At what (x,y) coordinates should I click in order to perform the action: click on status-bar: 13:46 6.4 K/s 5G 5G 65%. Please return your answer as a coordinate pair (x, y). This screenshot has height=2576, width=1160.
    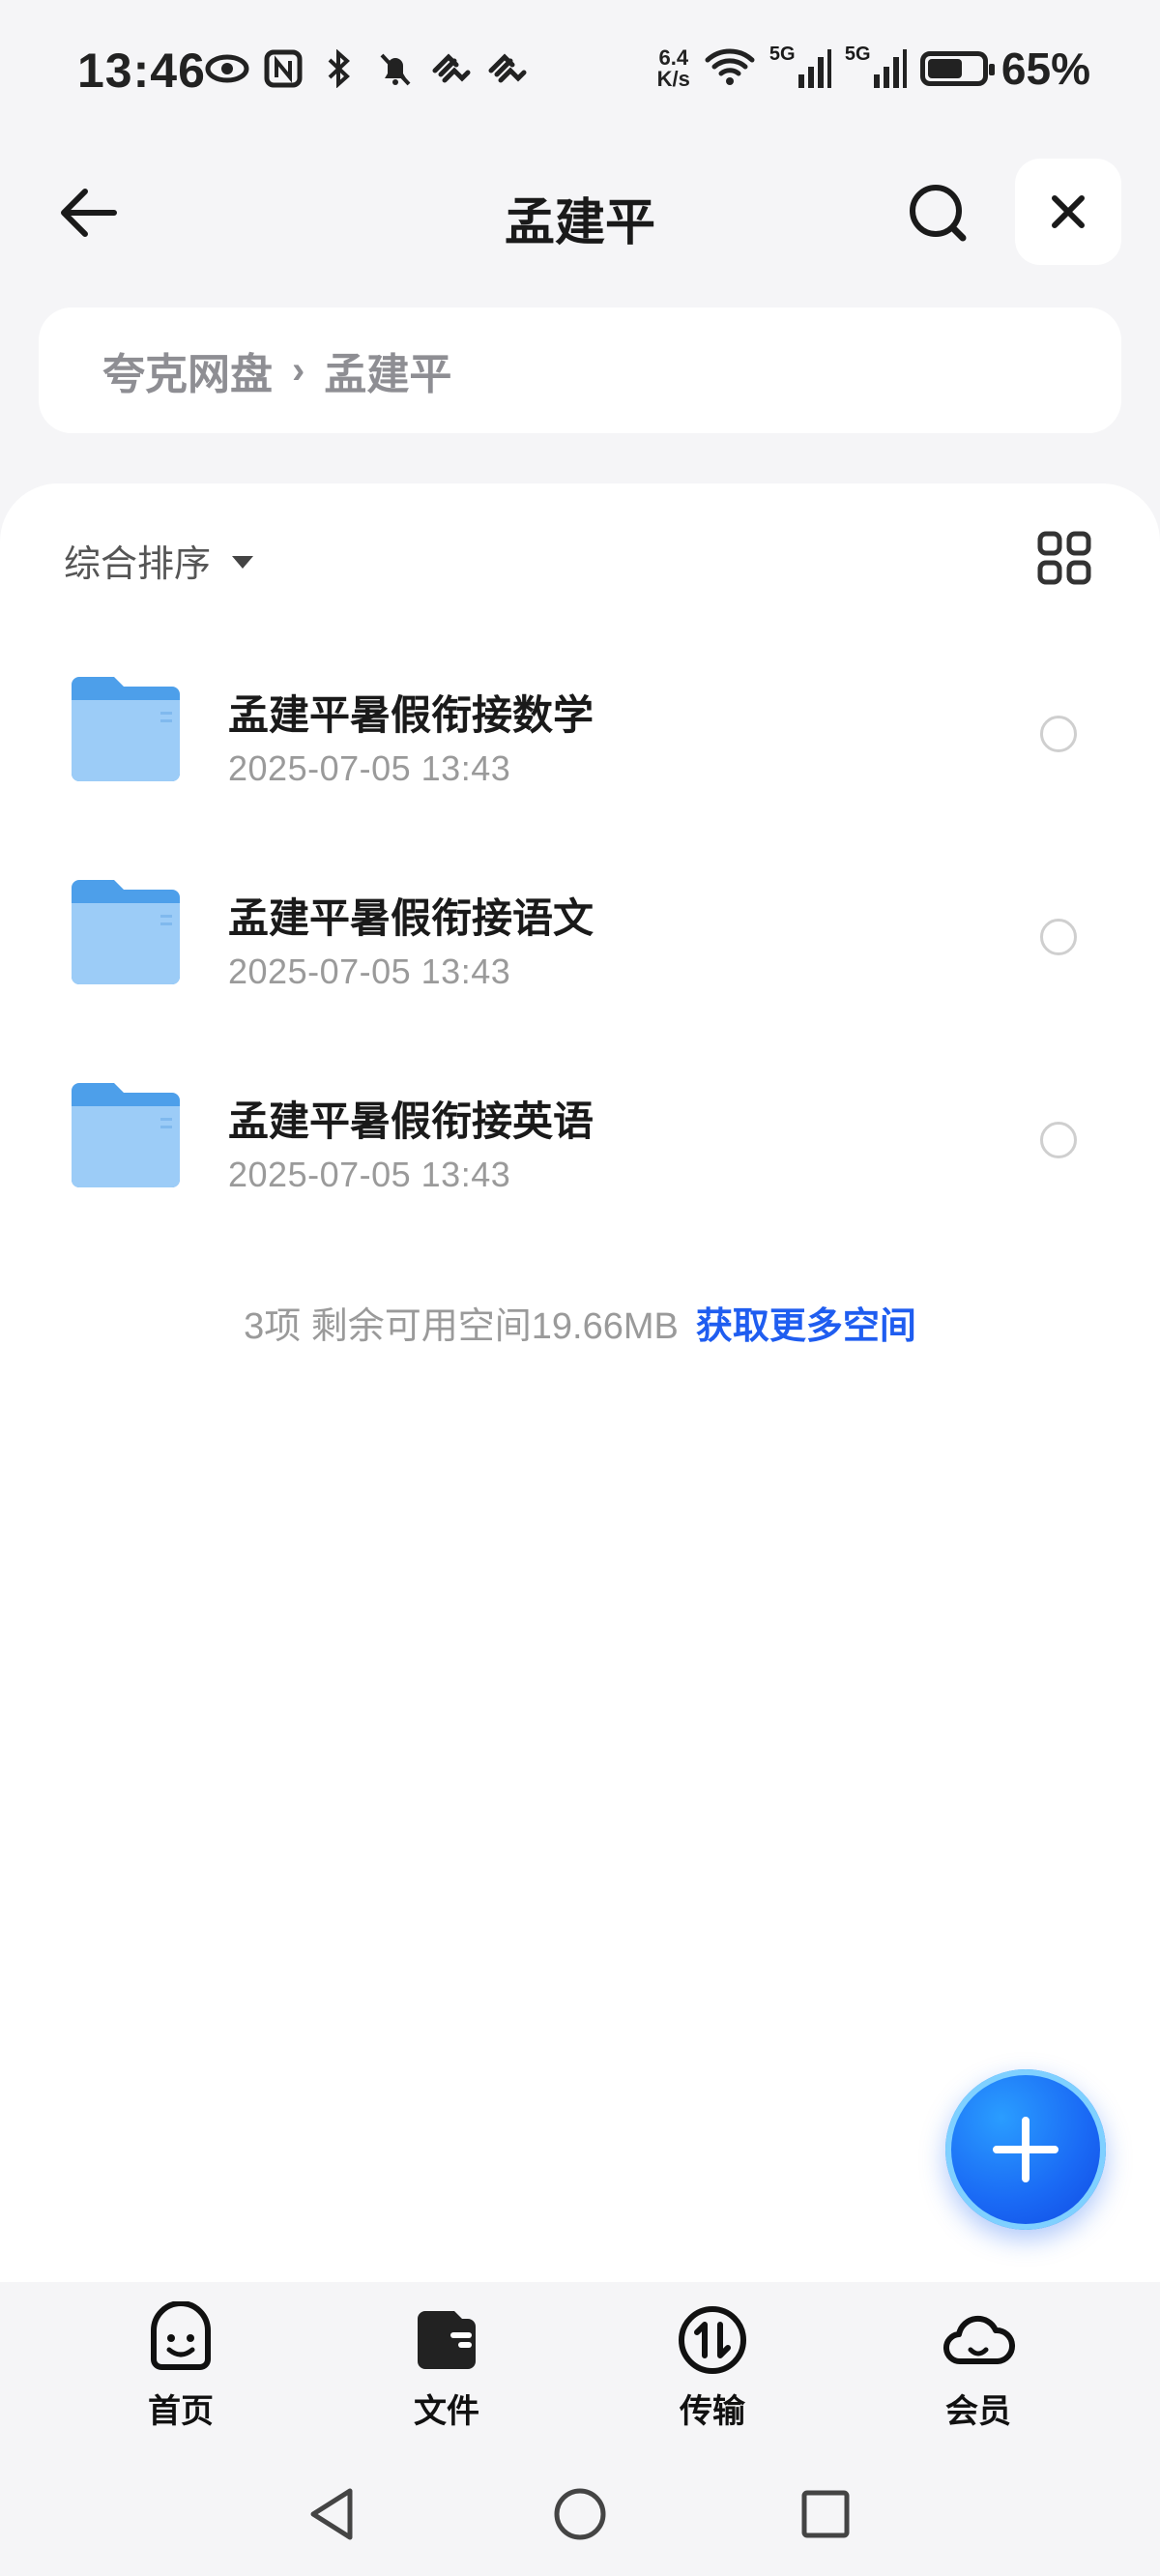
    Looking at the image, I should click on (580, 72).